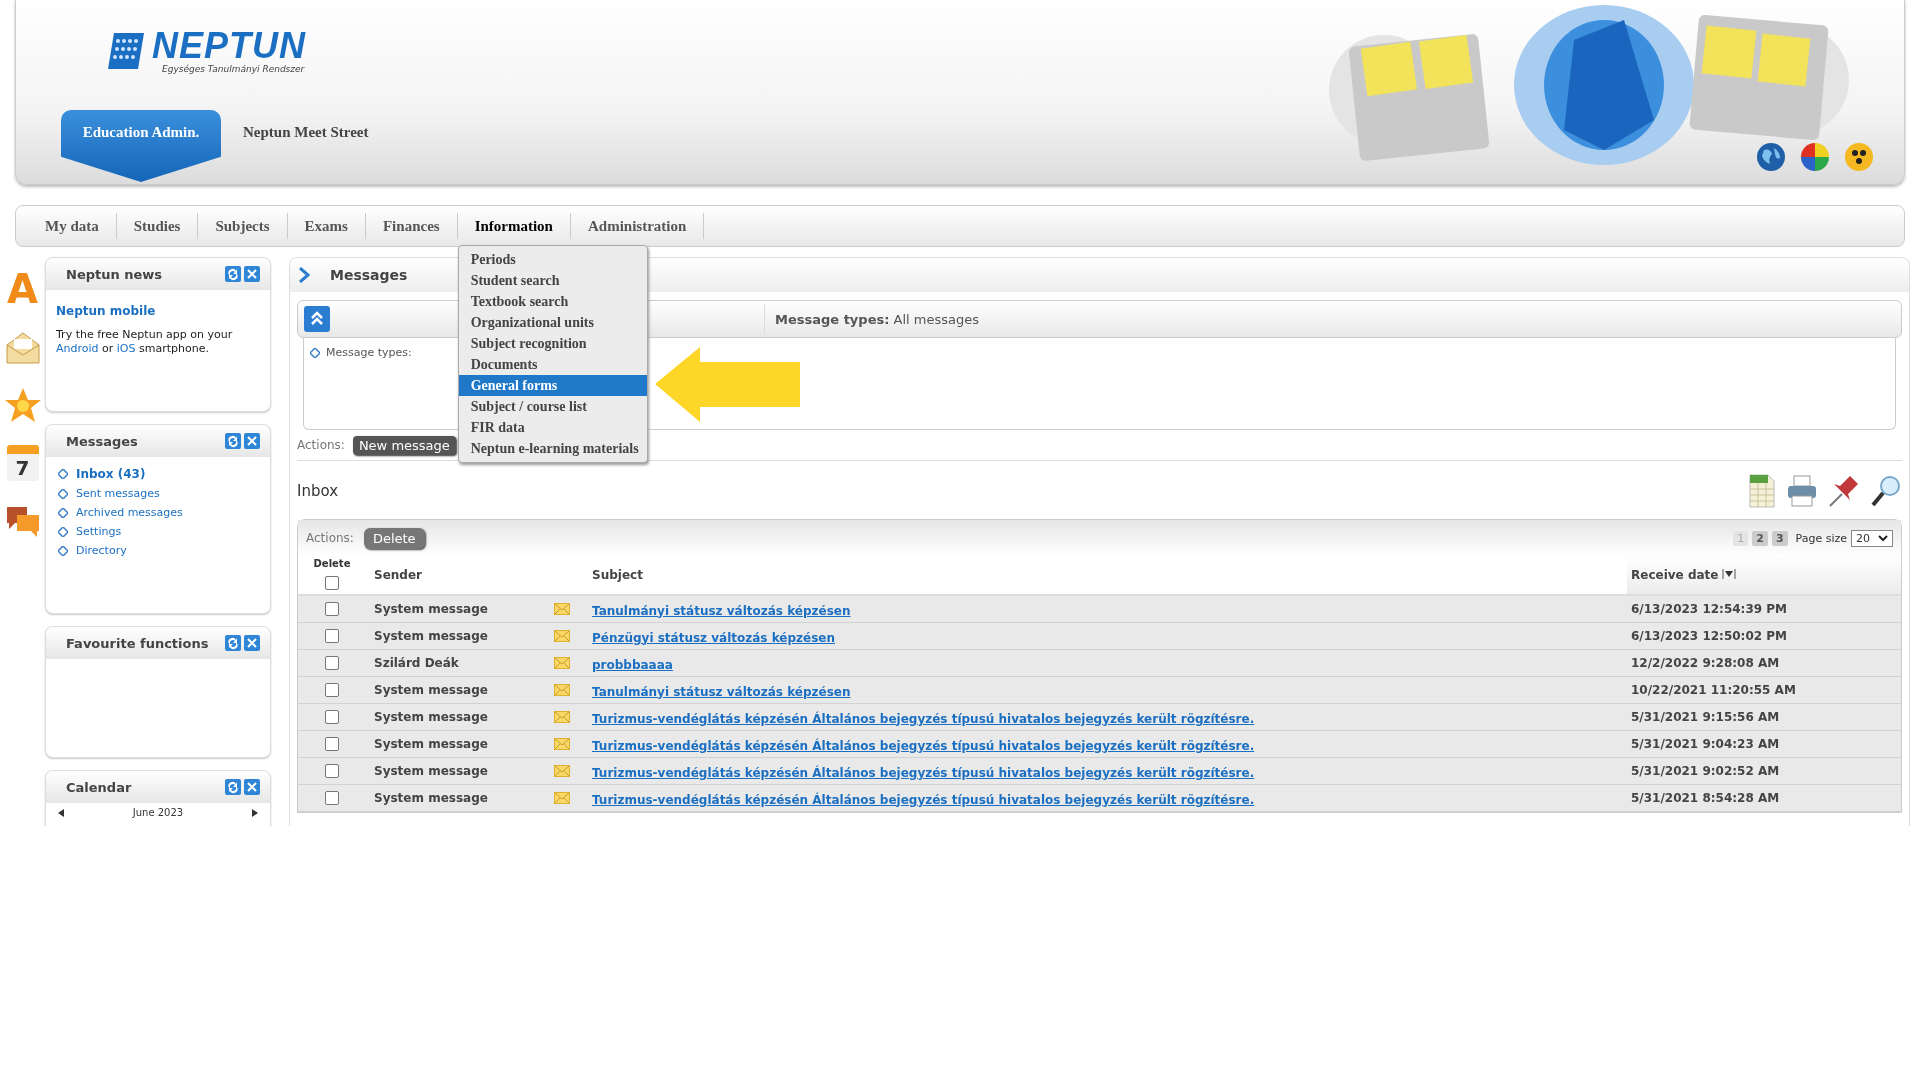 Image resolution: width=1920 pixels, height=1080 pixels. I want to click on news-headline: Neptun mobile, so click(158, 311).